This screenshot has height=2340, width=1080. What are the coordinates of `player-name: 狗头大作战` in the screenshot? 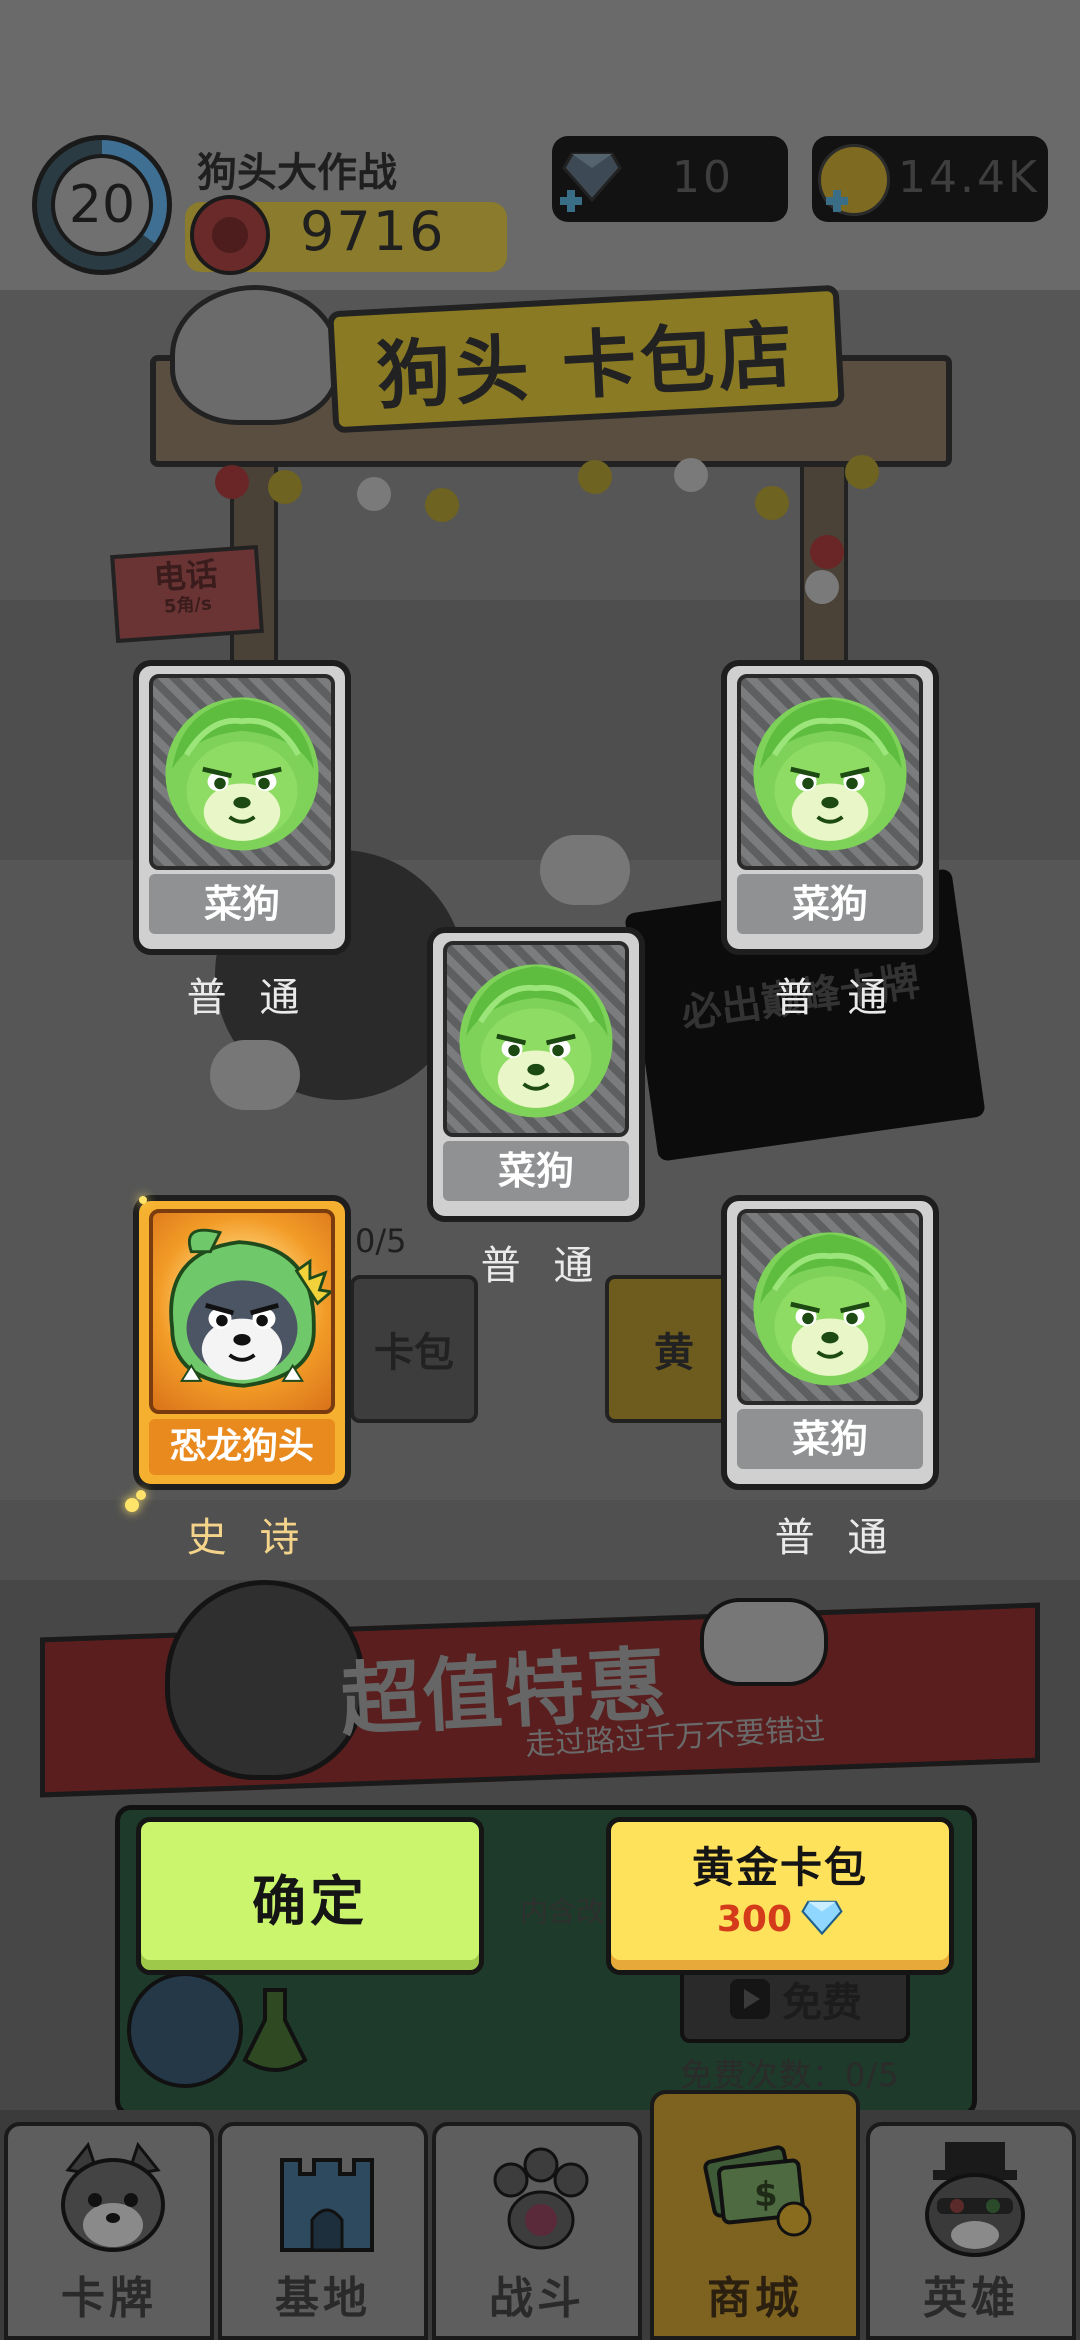 It's located at (297, 173).